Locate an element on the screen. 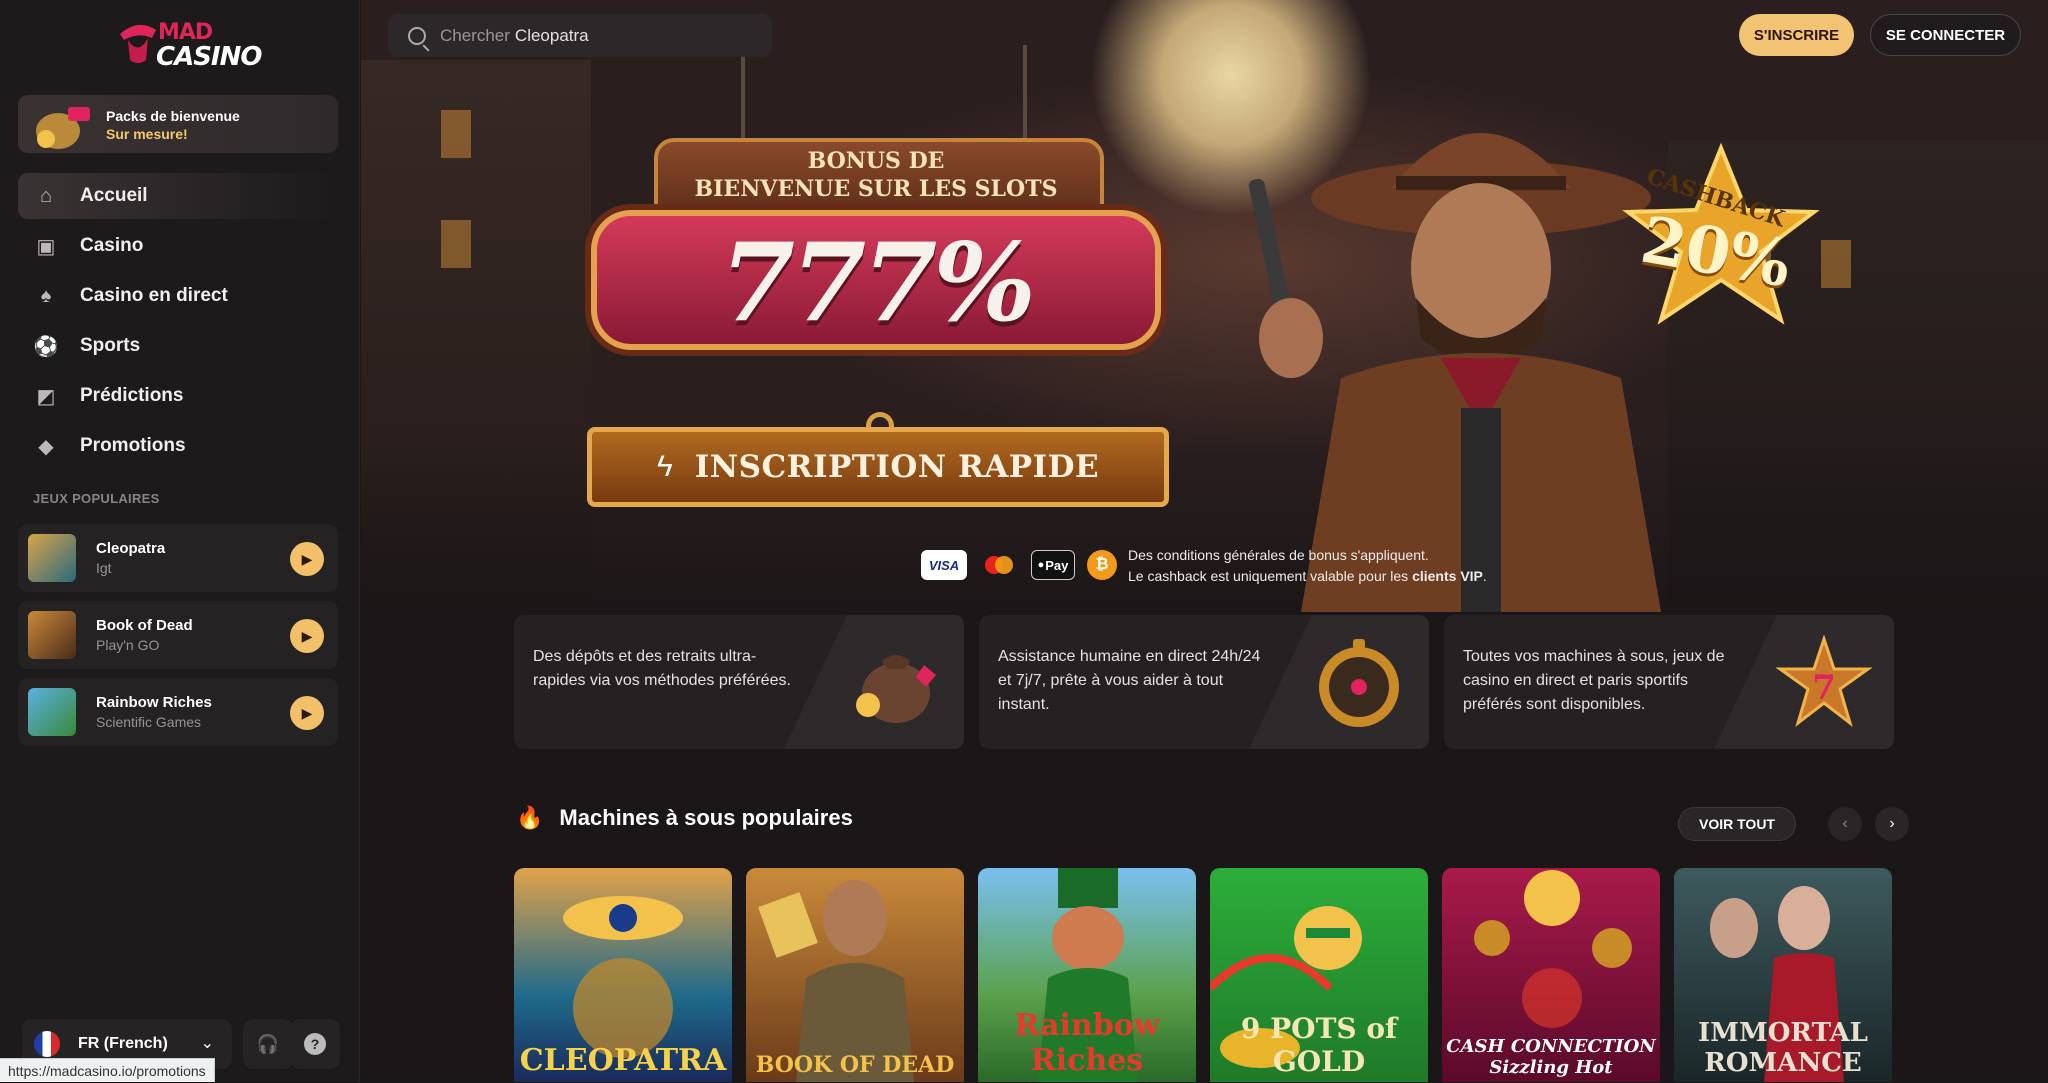 The height and width of the screenshot is (1083, 2048). see-all-button: VOIR TOUT is located at coordinates (1737, 824).